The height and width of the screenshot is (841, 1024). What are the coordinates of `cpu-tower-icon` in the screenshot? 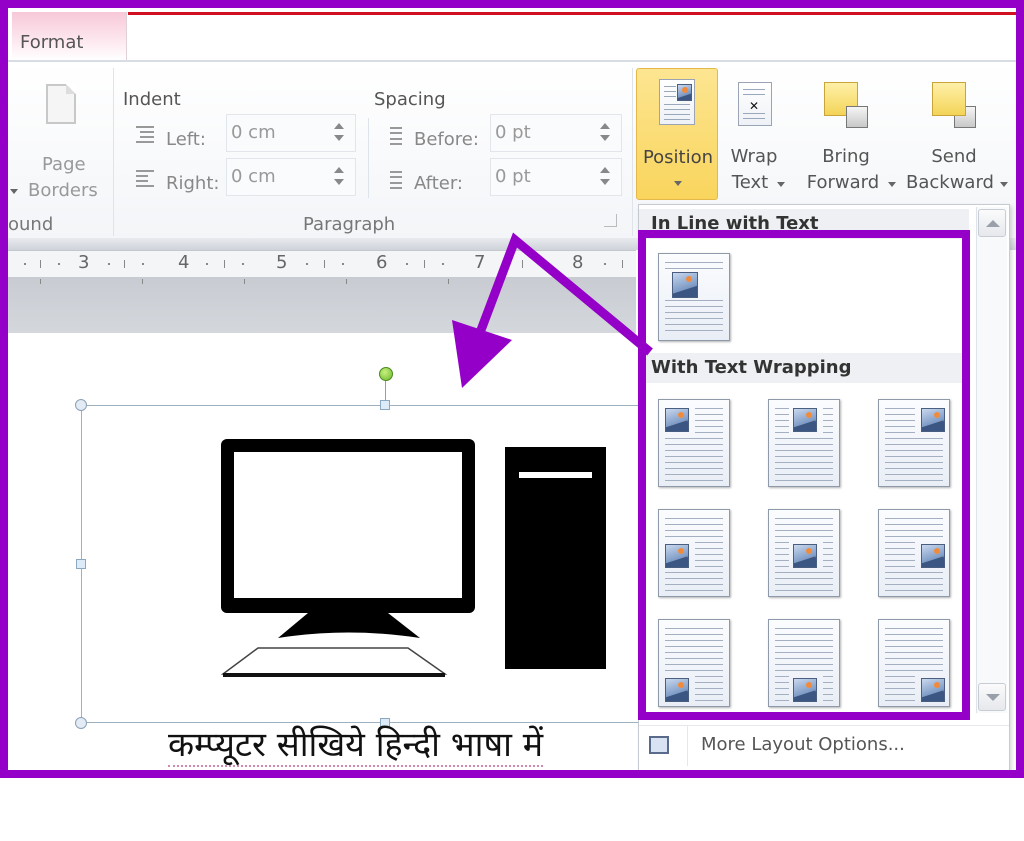 It's located at (555, 558).